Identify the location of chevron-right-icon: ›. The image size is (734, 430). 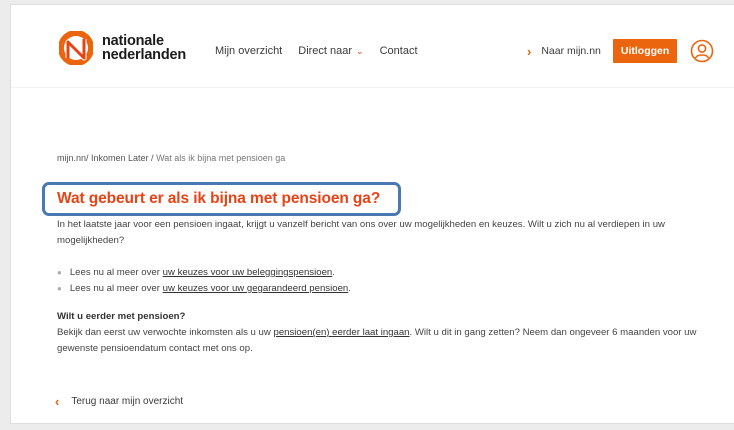
(529, 51).